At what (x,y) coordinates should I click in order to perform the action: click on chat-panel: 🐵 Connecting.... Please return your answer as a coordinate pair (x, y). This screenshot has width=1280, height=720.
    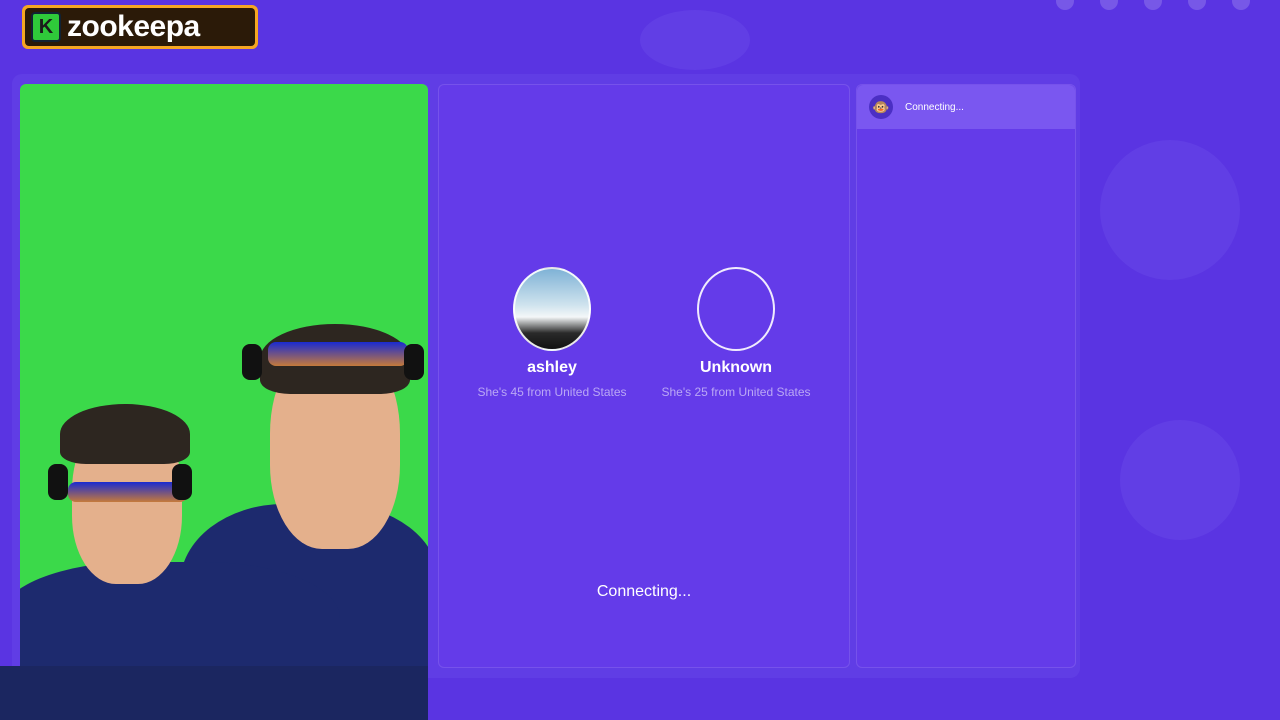
    Looking at the image, I should click on (966, 376).